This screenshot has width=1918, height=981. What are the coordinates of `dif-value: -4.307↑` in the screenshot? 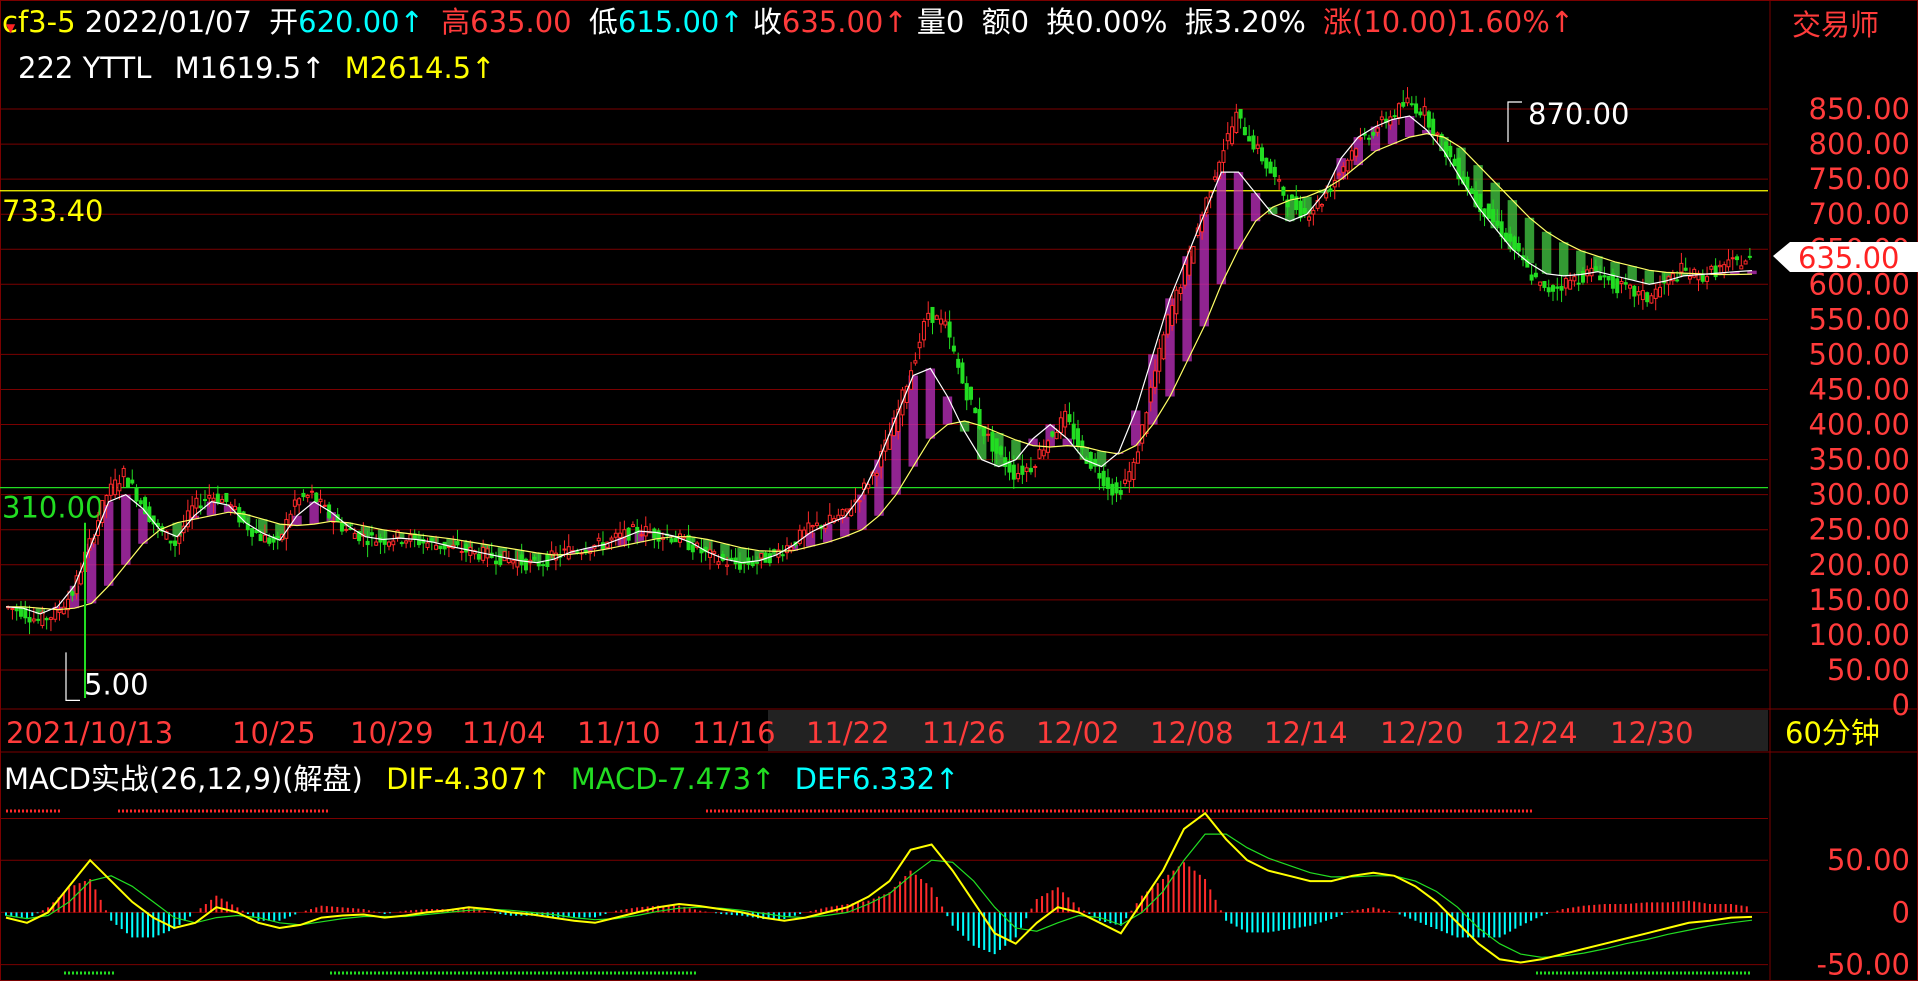 It's located at (493, 779).